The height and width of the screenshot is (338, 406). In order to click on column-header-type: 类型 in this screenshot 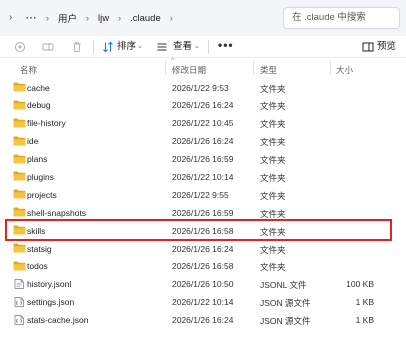, I will do `click(268, 70)`.